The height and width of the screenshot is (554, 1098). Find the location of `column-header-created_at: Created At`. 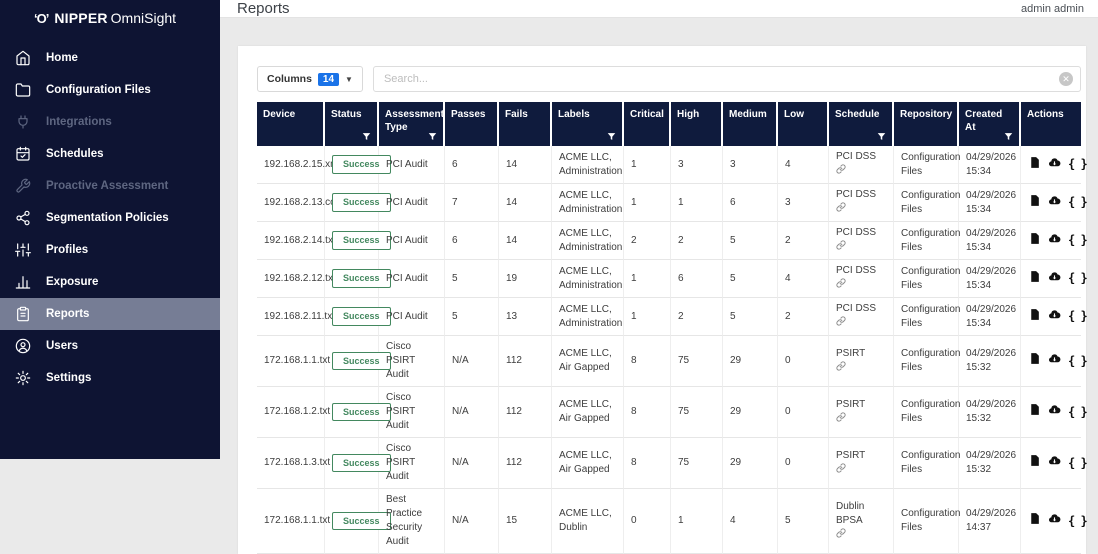

column-header-created_at: Created At is located at coordinates (990, 124).